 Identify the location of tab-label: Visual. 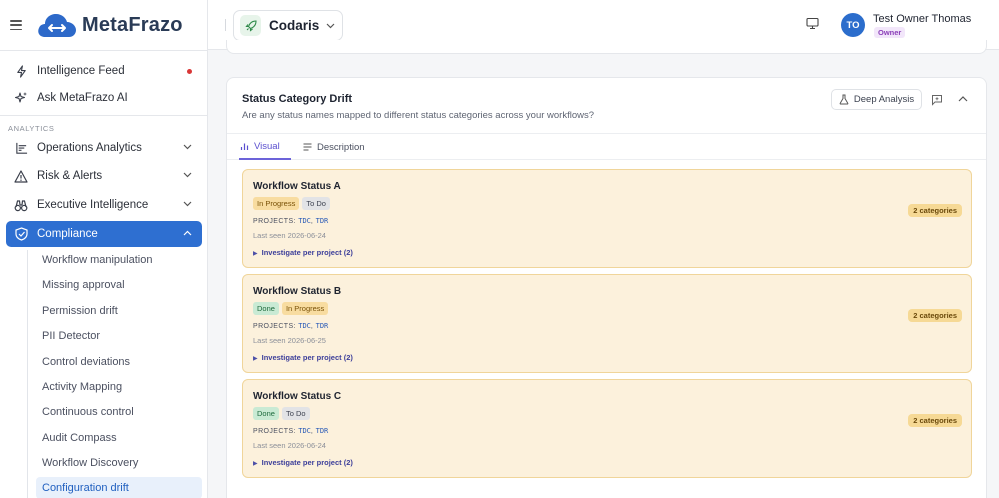
(267, 146).